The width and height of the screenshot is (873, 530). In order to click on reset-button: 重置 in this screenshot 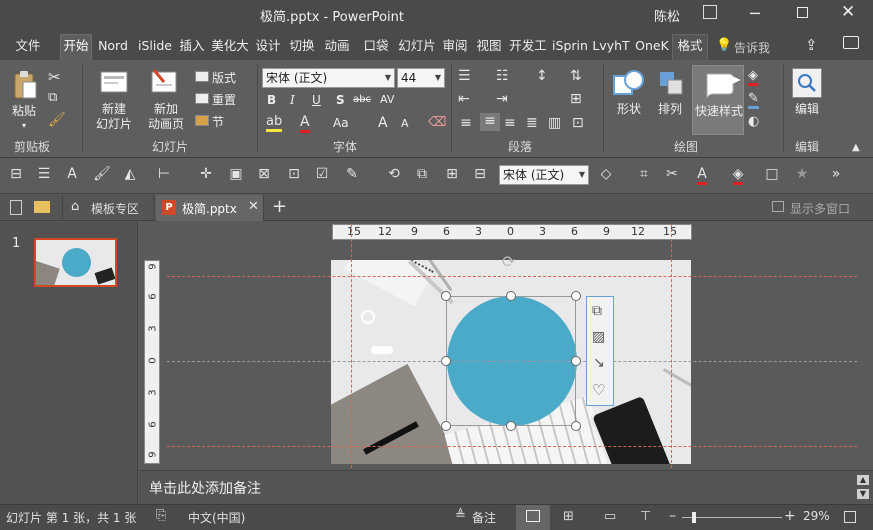, I will do `click(224, 99)`.